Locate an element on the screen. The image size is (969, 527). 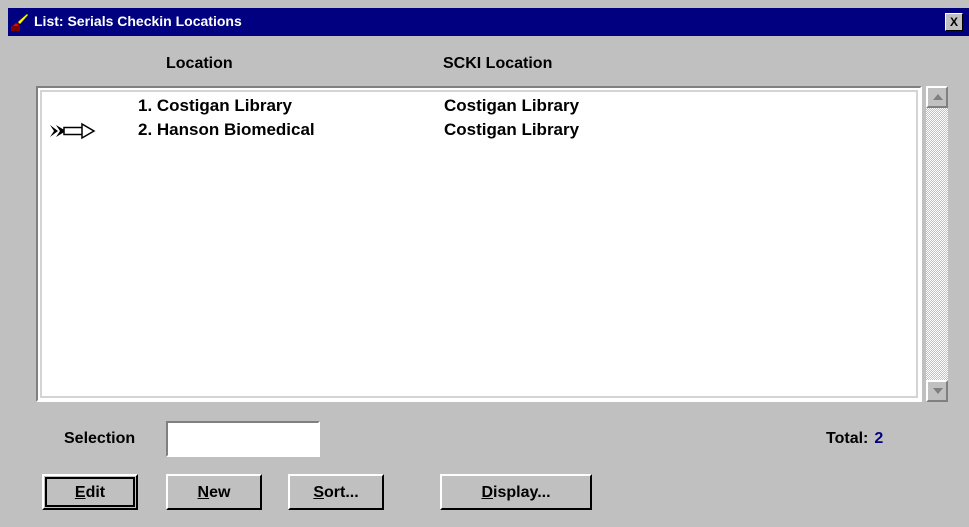
column-header-scki-location: SCKI Location is located at coordinates (497, 64).